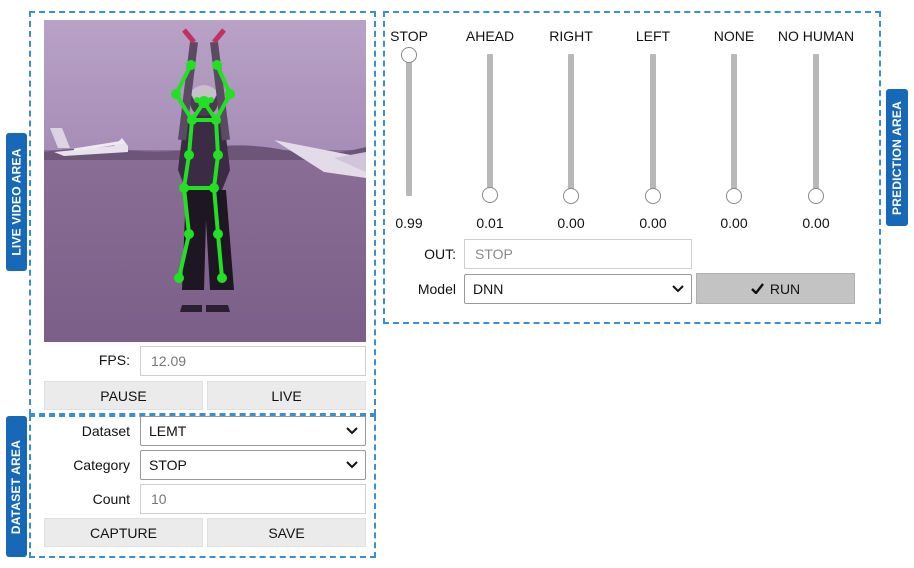  Describe the element at coordinates (785, 288) in the screenshot. I see `run-button-label: RUN` at that location.